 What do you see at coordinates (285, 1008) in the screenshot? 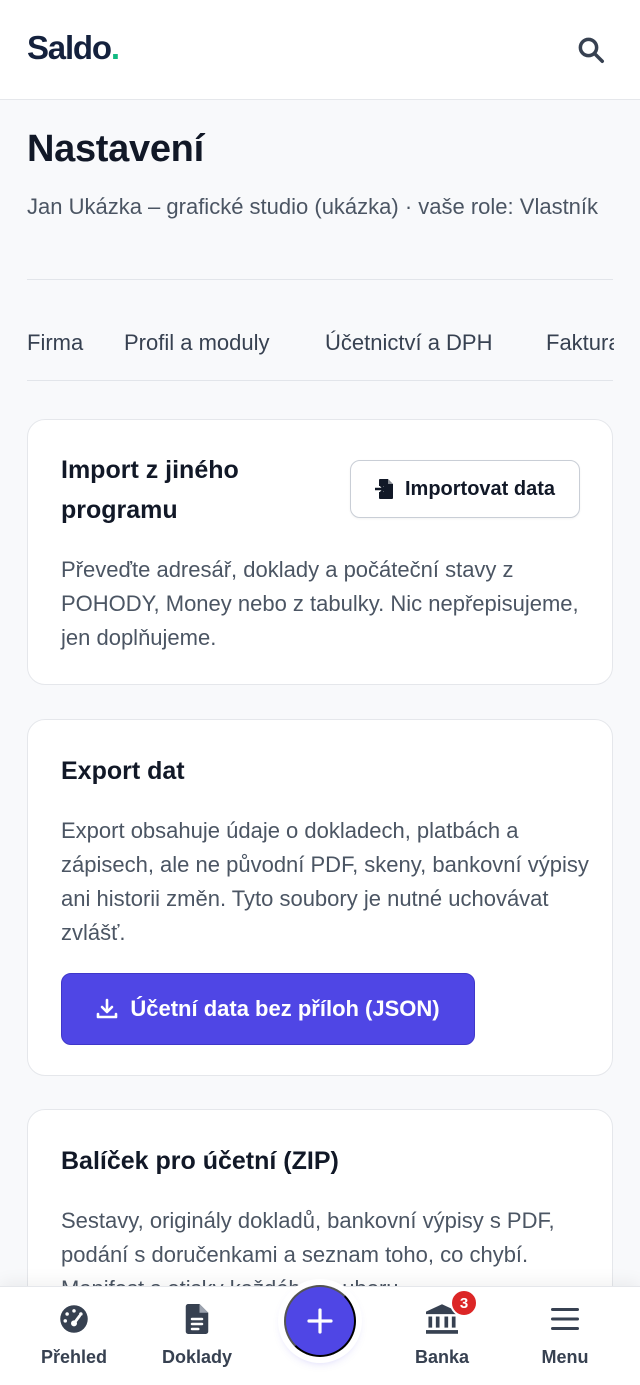
I see `export-json-button-label: Účetní data bez příloh (JSON)` at bounding box center [285, 1008].